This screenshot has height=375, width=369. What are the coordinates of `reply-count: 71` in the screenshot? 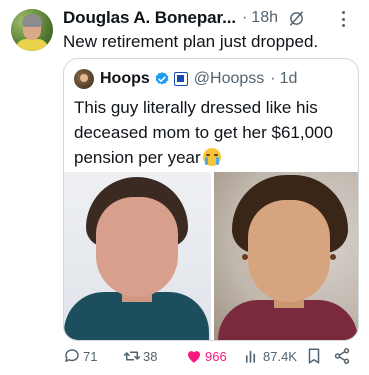 It's located at (90, 356).